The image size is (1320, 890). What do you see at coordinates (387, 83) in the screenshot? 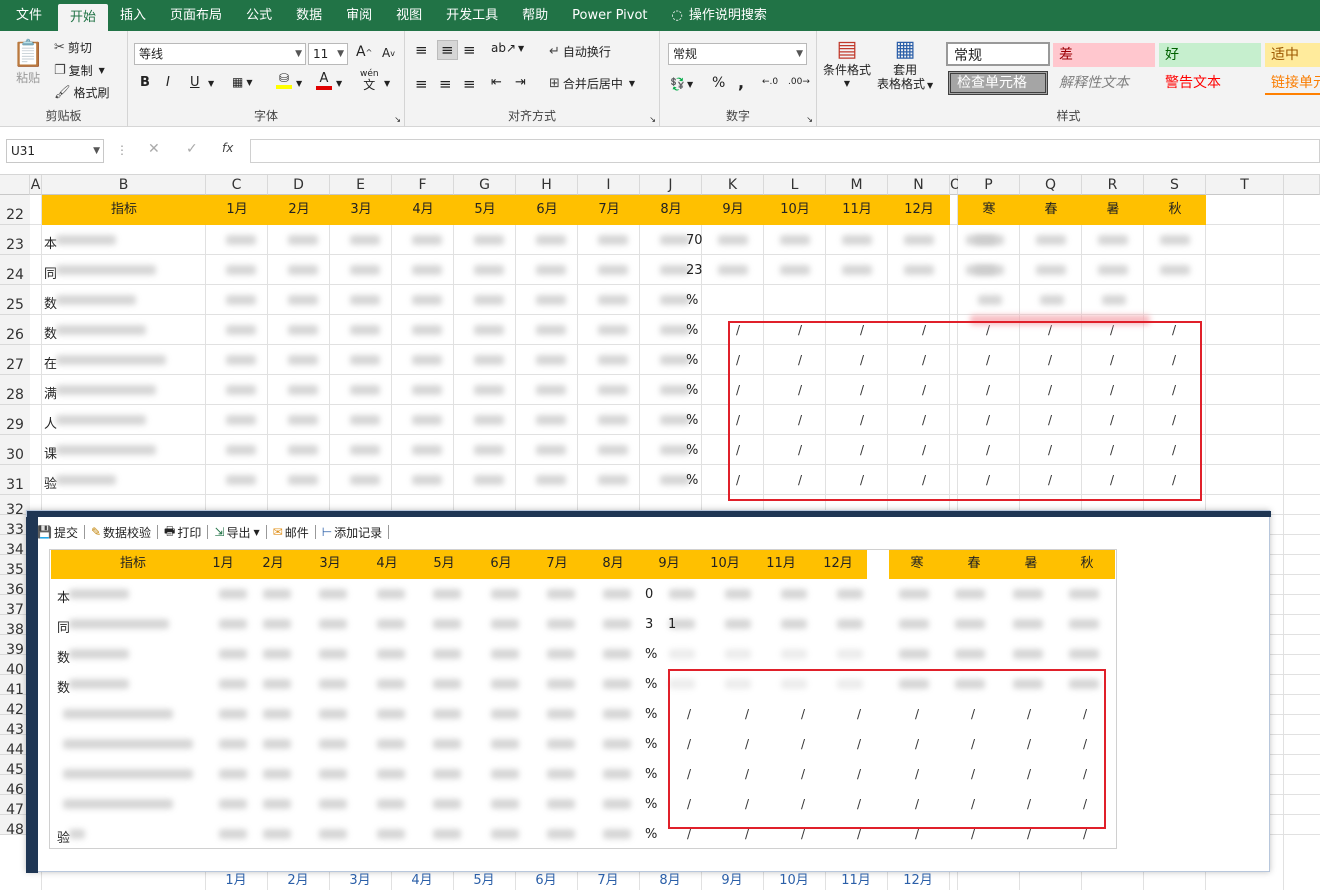
I see `phonetic-dropdown: ▼` at bounding box center [387, 83].